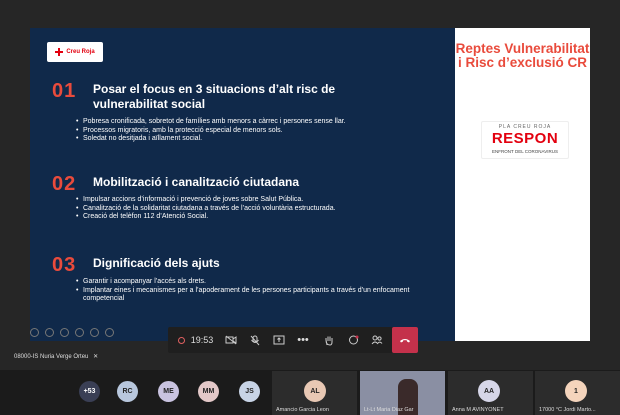  I want to click on participant-name: Lt-Lt Maria Diaz Gar, so click(389, 410).